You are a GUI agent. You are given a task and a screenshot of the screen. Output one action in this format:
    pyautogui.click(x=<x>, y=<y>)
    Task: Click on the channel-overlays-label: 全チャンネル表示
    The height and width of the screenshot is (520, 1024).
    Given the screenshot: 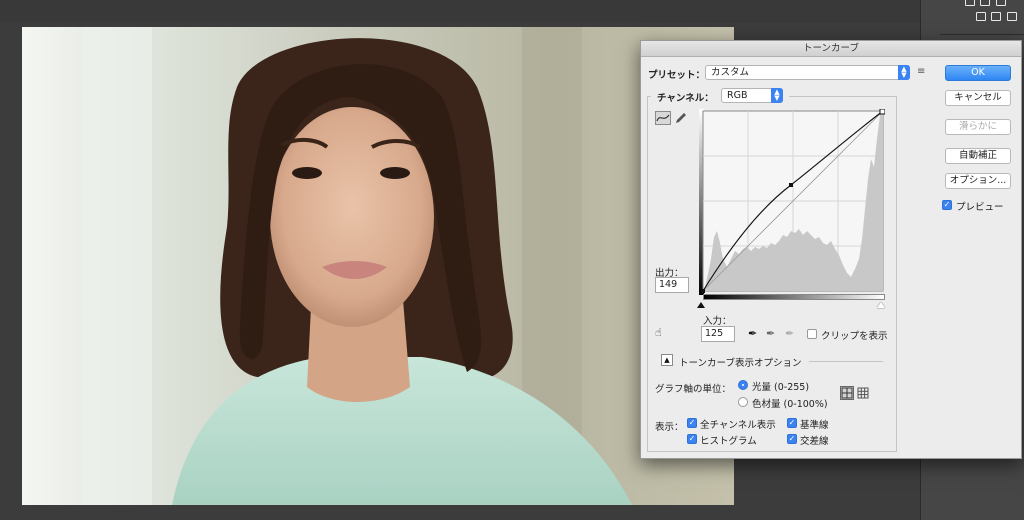 What is the action you would take?
    pyautogui.click(x=738, y=425)
    